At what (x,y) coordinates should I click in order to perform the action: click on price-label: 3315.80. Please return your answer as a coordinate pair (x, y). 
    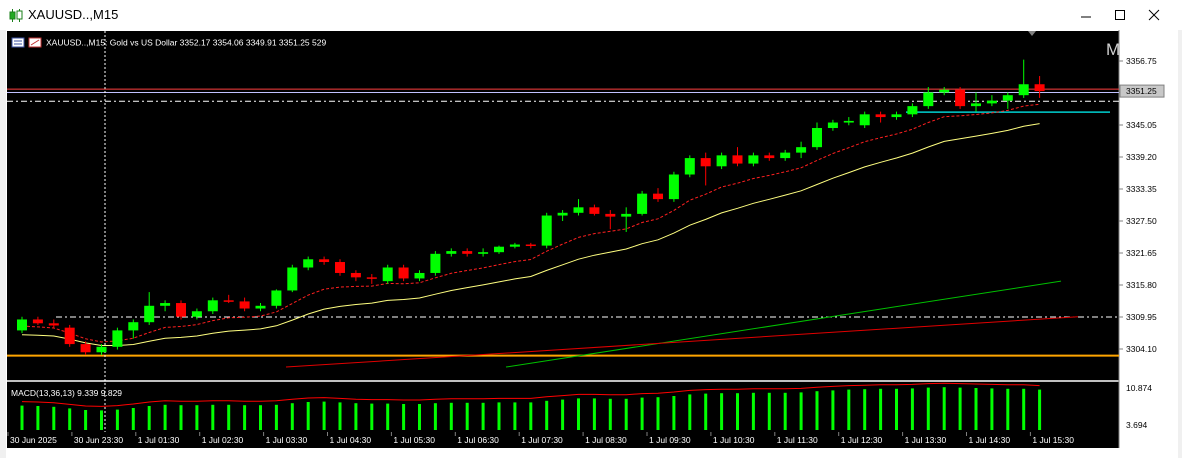
    Looking at the image, I should click on (1141, 285).